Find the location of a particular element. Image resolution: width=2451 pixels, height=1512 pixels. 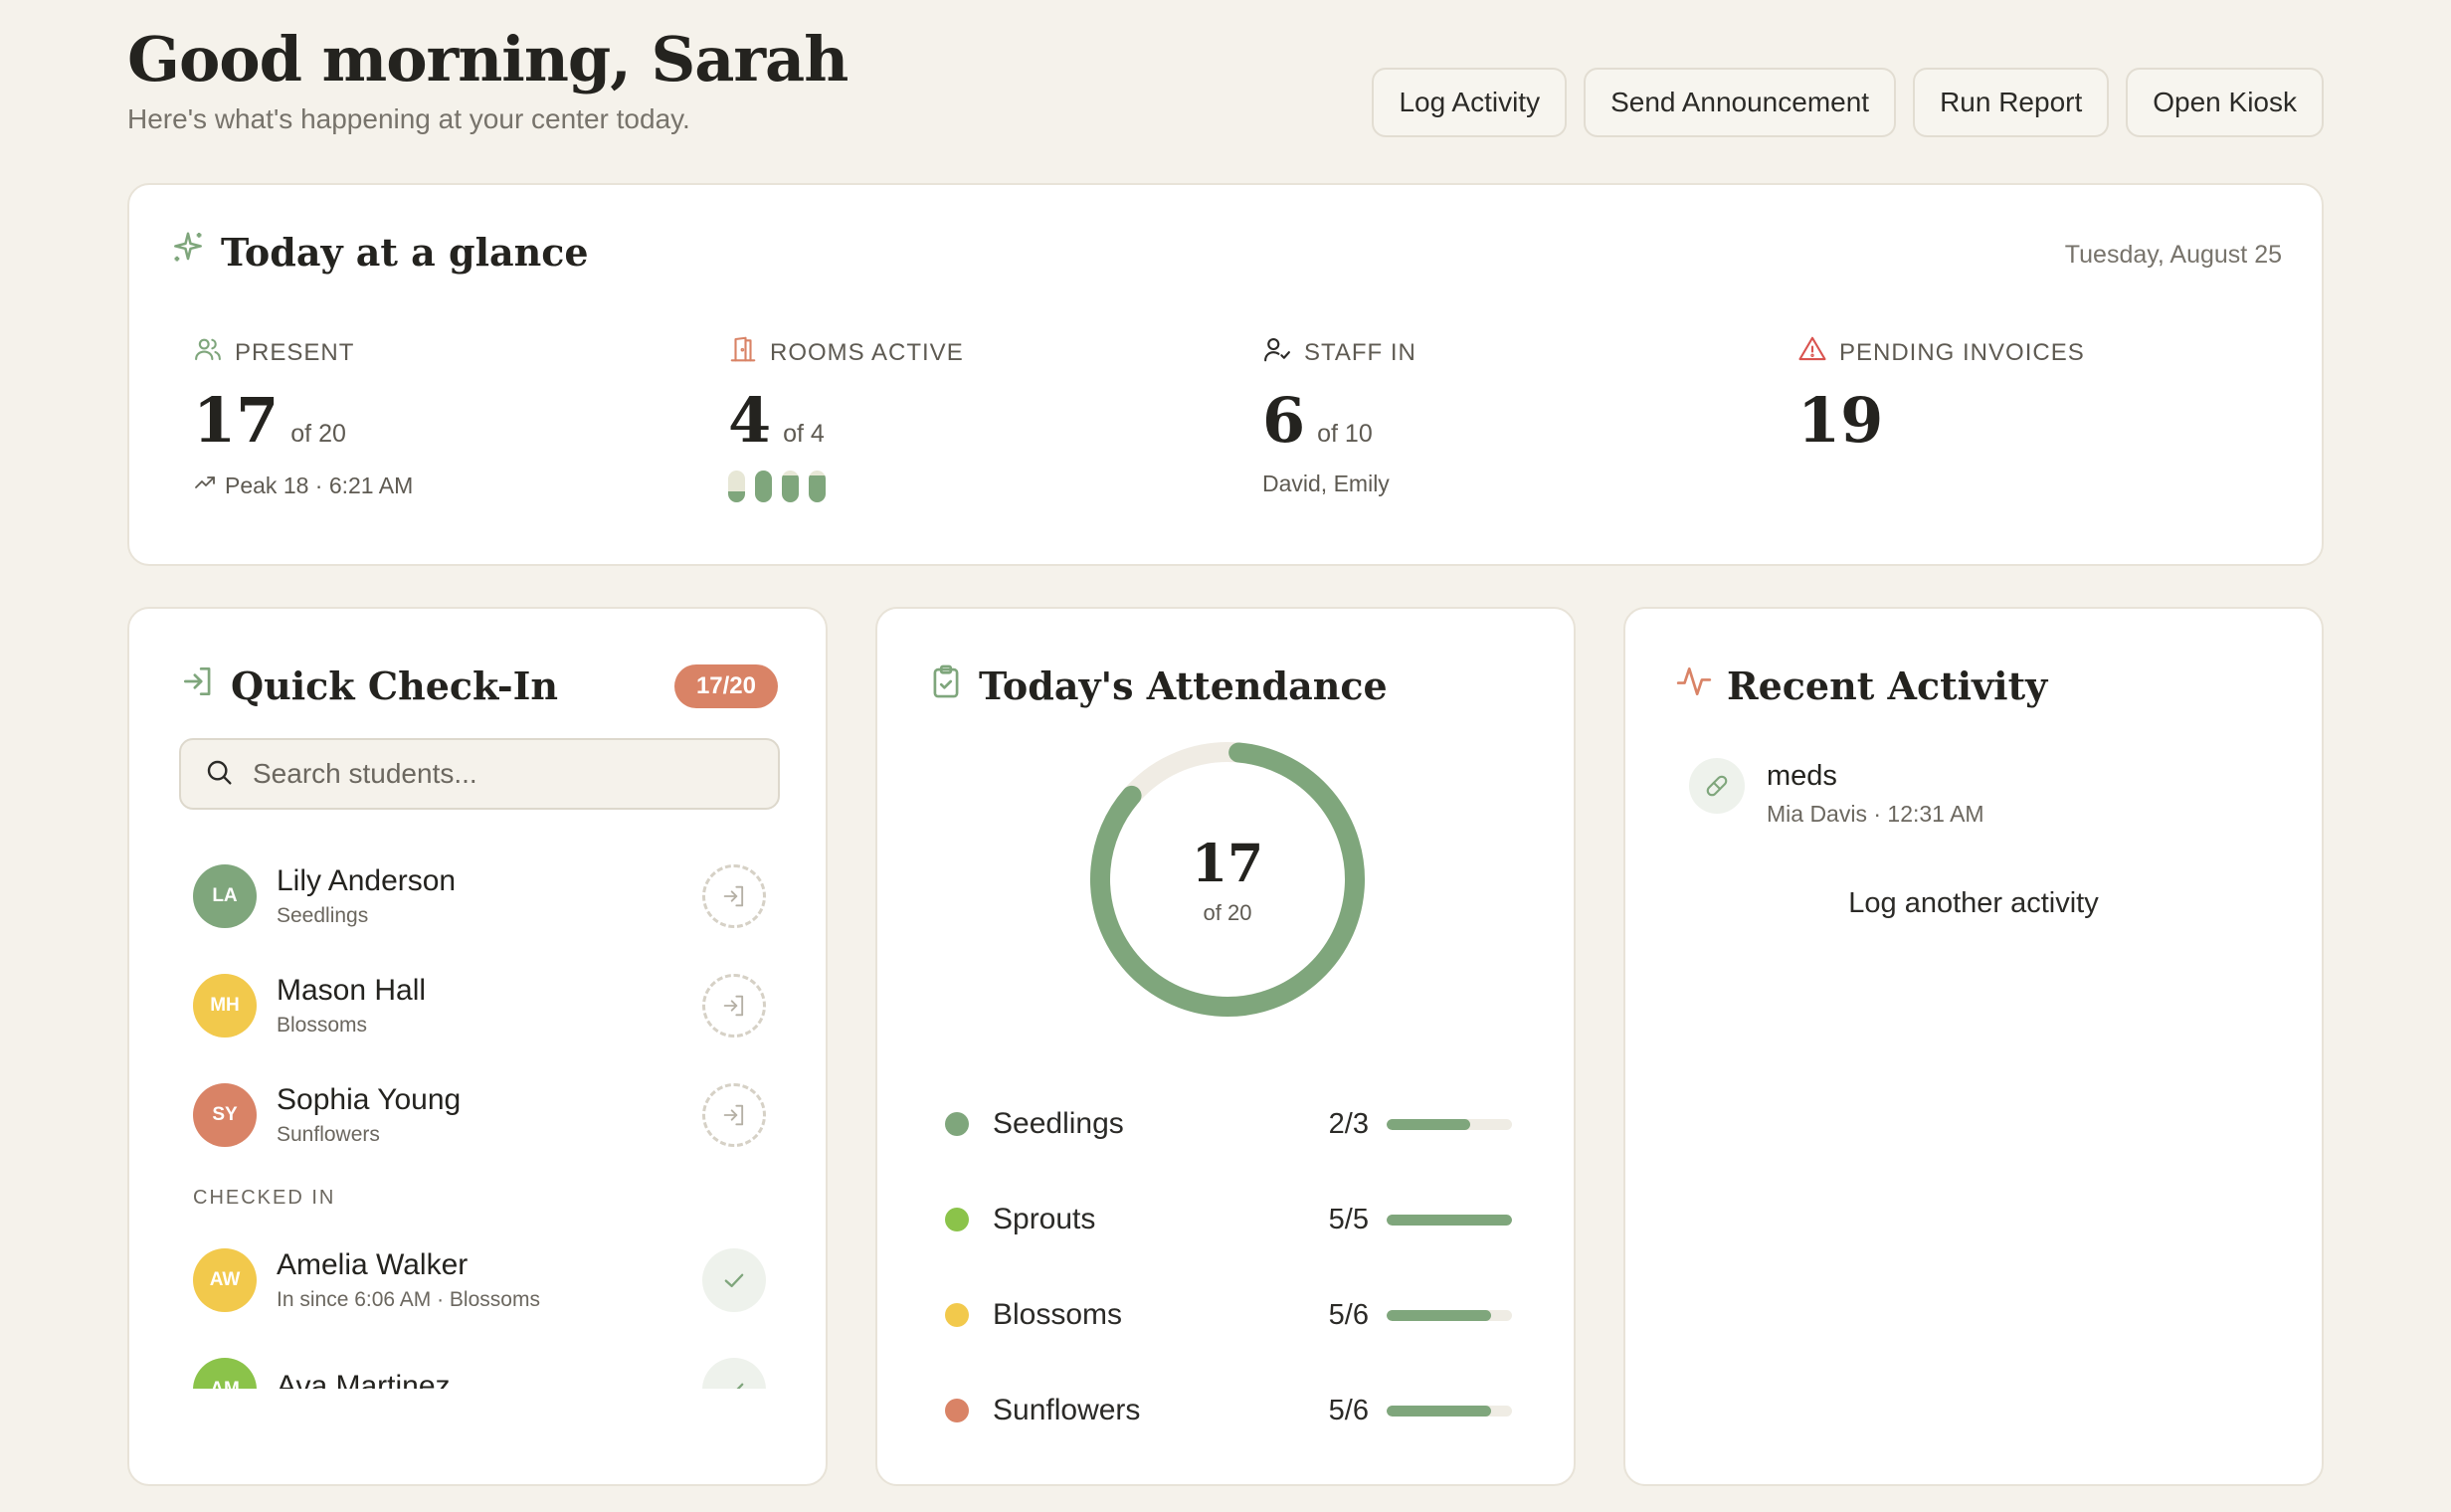

pill-icon is located at coordinates (1717, 786).